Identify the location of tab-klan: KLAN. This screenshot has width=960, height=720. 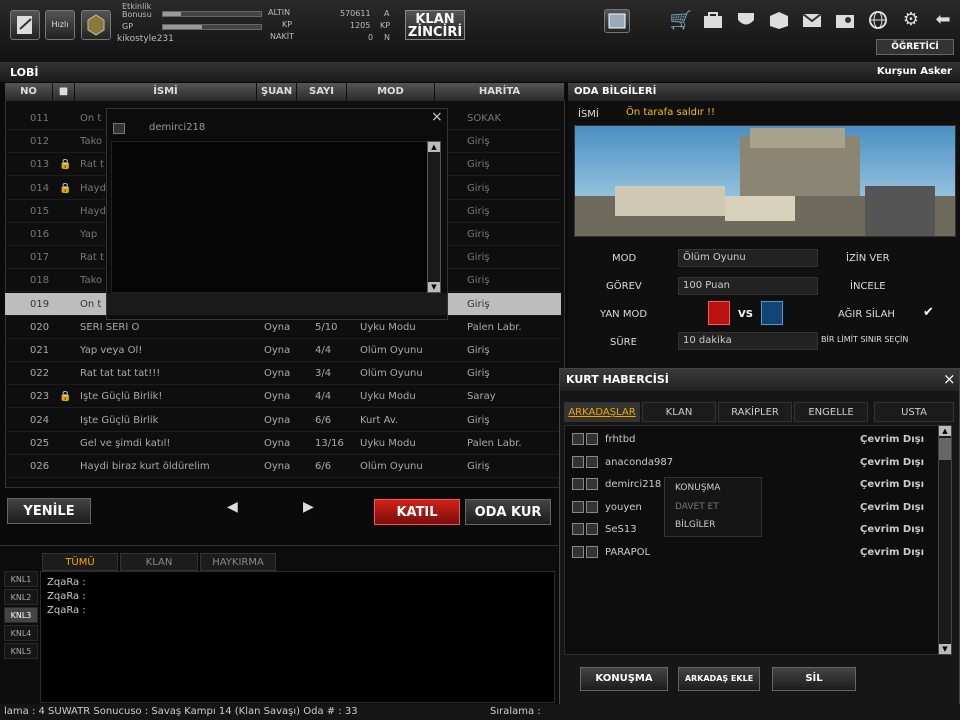
(679, 412).